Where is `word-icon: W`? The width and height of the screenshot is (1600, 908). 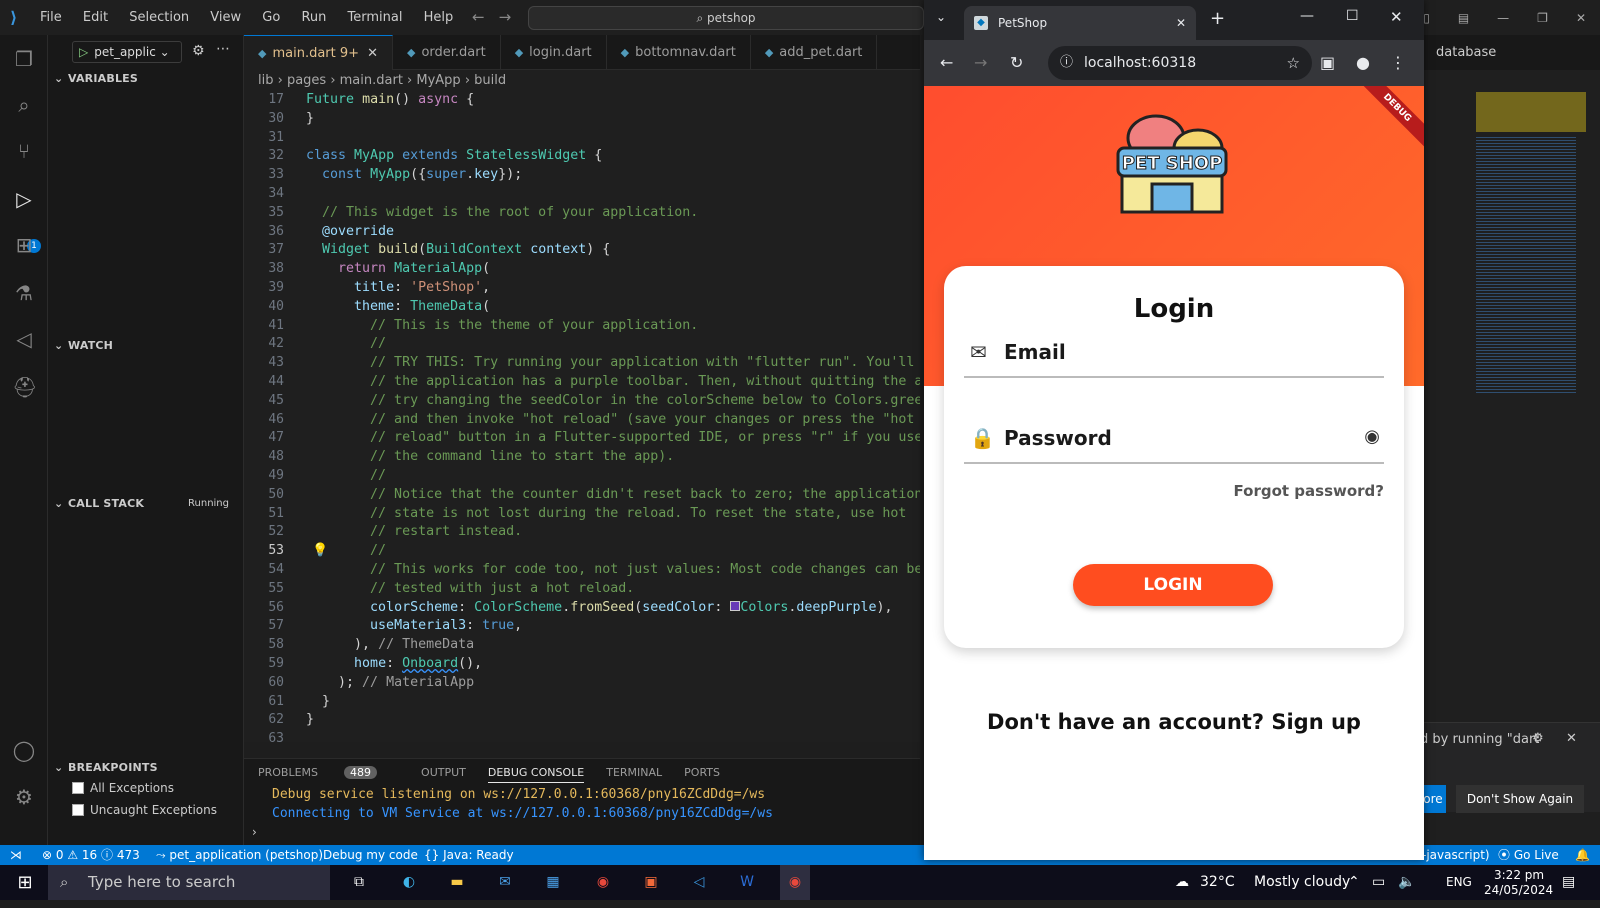
word-icon: W is located at coordinates (747, 882).